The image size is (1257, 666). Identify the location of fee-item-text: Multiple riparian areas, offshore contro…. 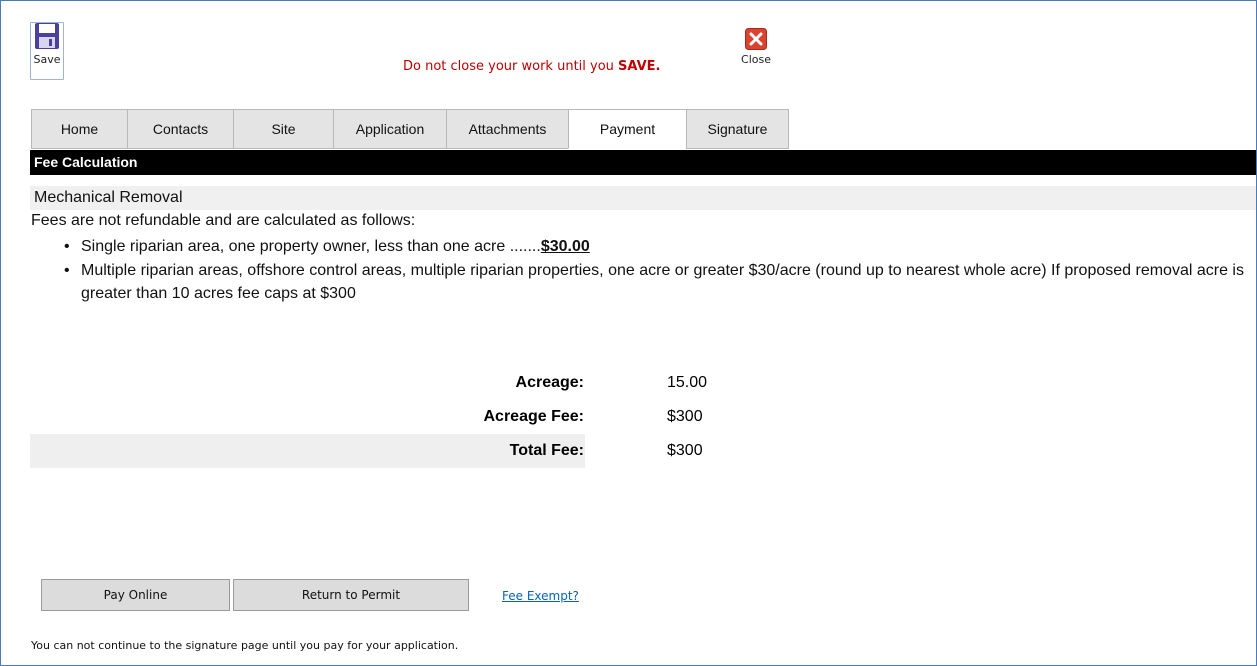
(662, 282).